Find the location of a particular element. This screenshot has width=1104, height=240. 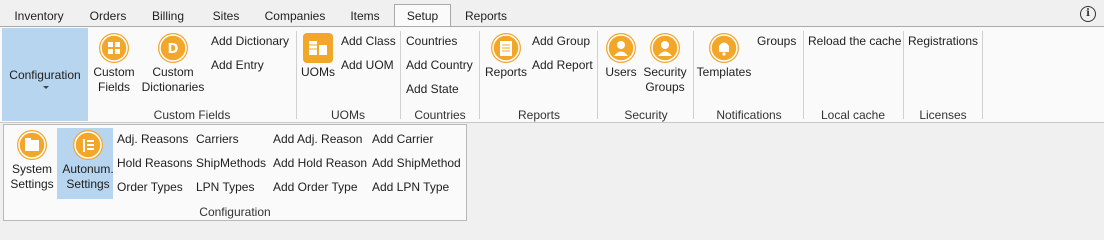

svg-text: D is located at coordinates (173, 49).